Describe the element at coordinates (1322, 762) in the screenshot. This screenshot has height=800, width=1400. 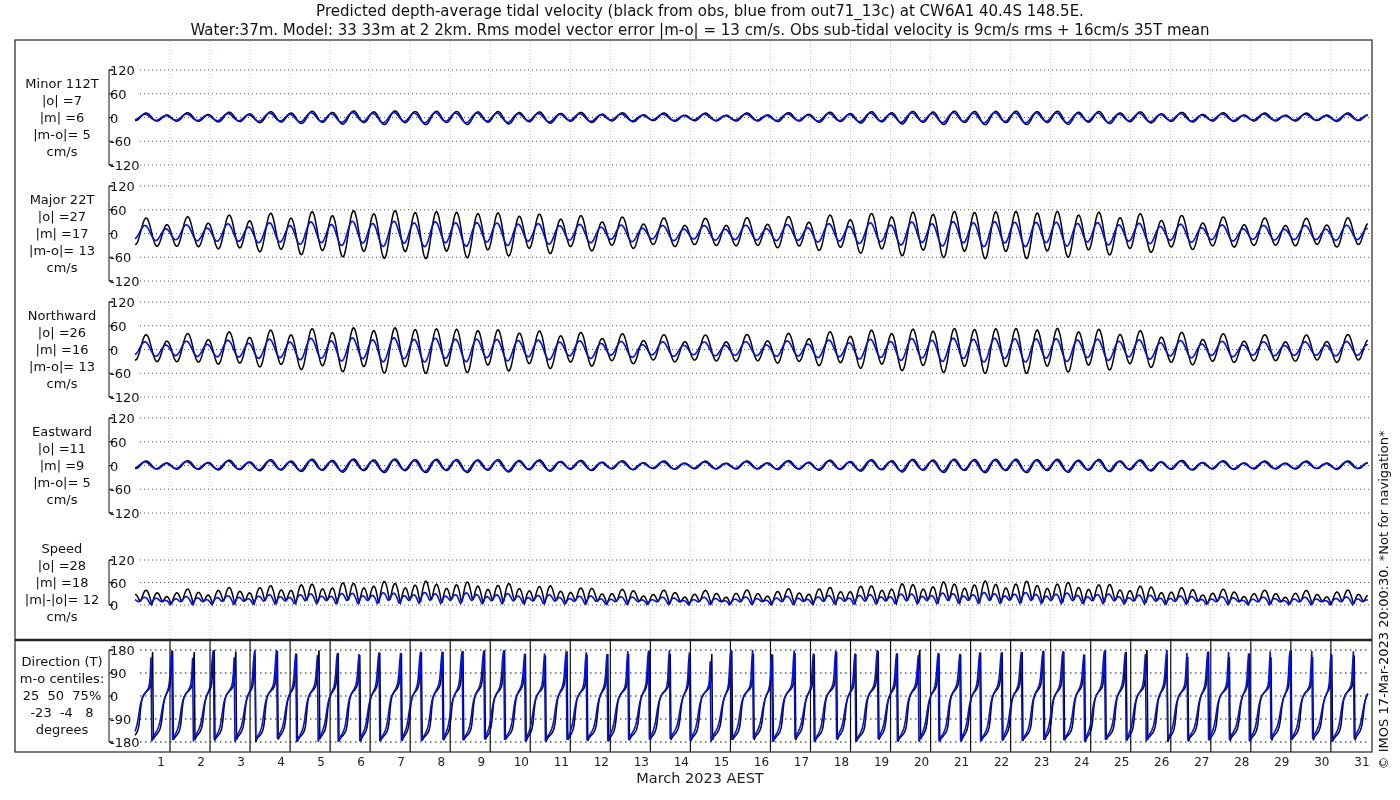
I see `x-tick-label: 30` at that location.